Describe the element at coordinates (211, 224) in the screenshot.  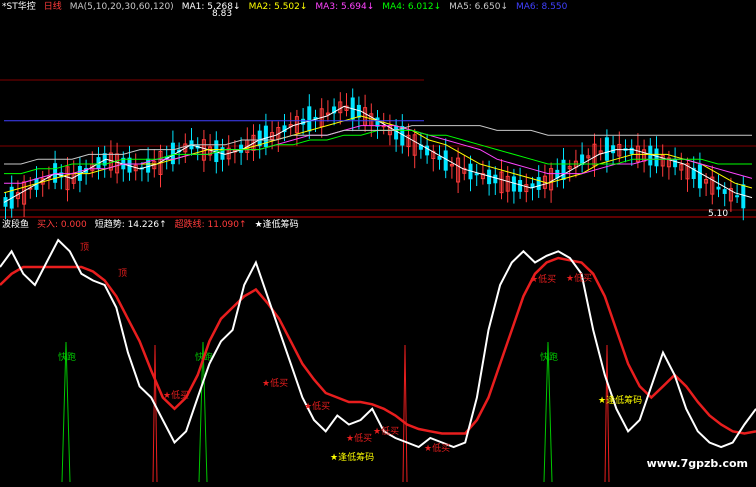
I see `legend-item: 超跌线: 11.090↑` at that location.